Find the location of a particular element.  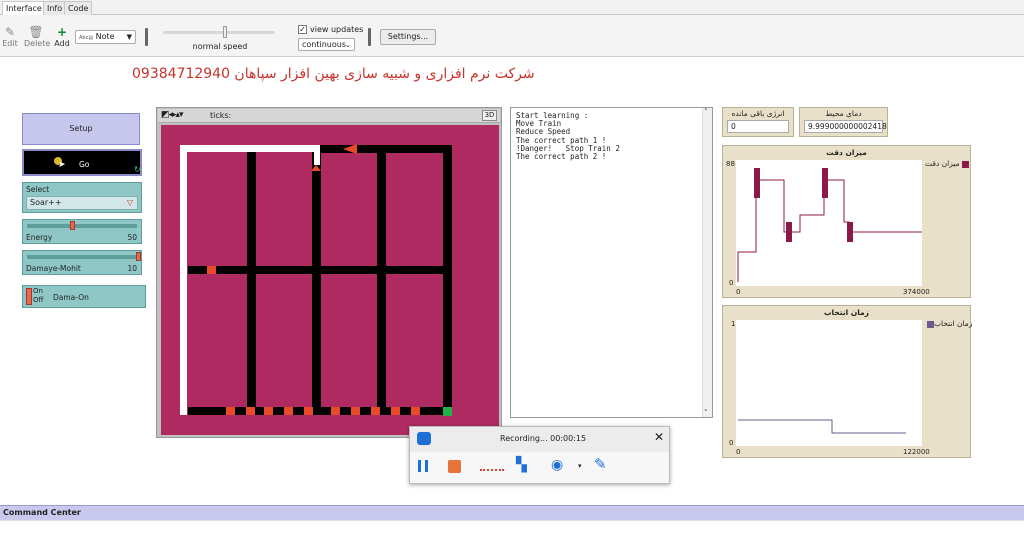

speed-slider-track is located at coordinates (219, 32).